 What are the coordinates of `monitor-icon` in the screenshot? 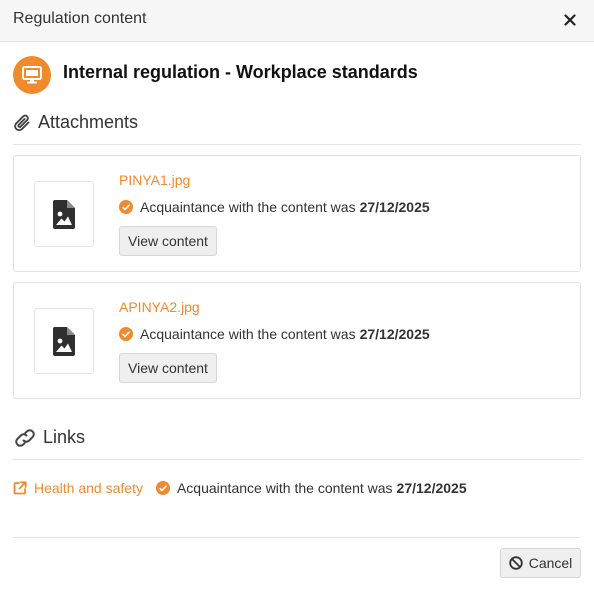 It's located at (32, 75).